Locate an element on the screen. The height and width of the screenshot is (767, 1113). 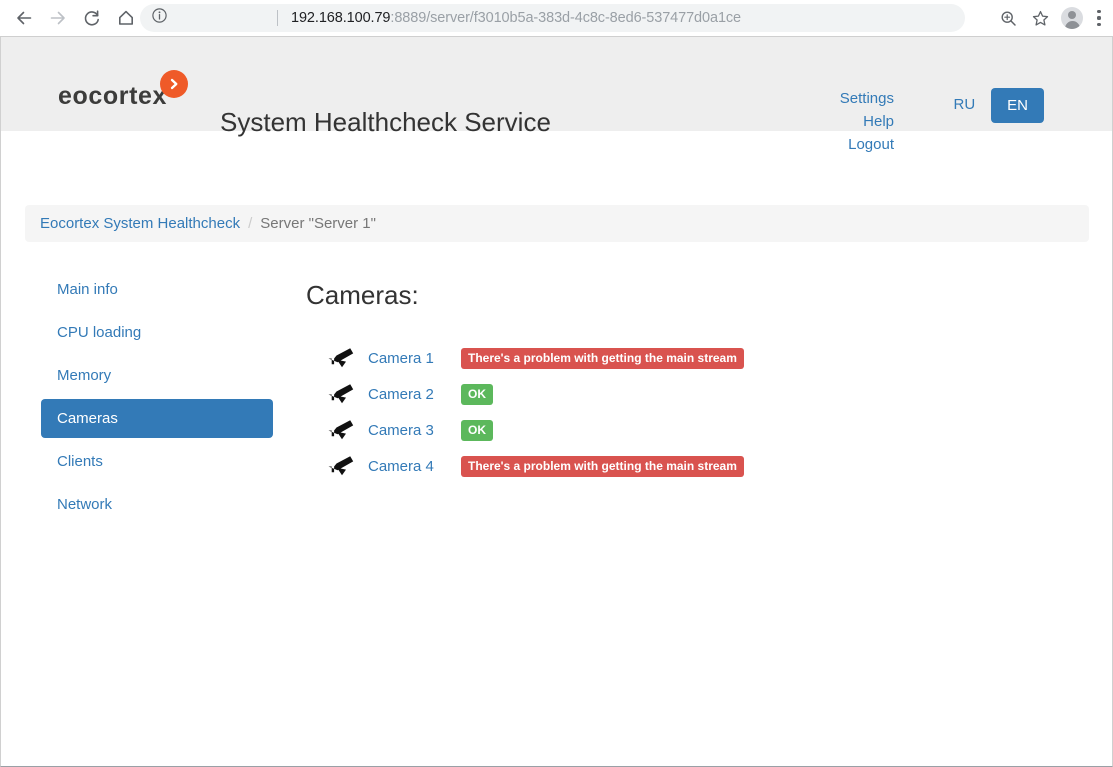
url-host: 192.168.100.79 is located at coordinates (341, 18).